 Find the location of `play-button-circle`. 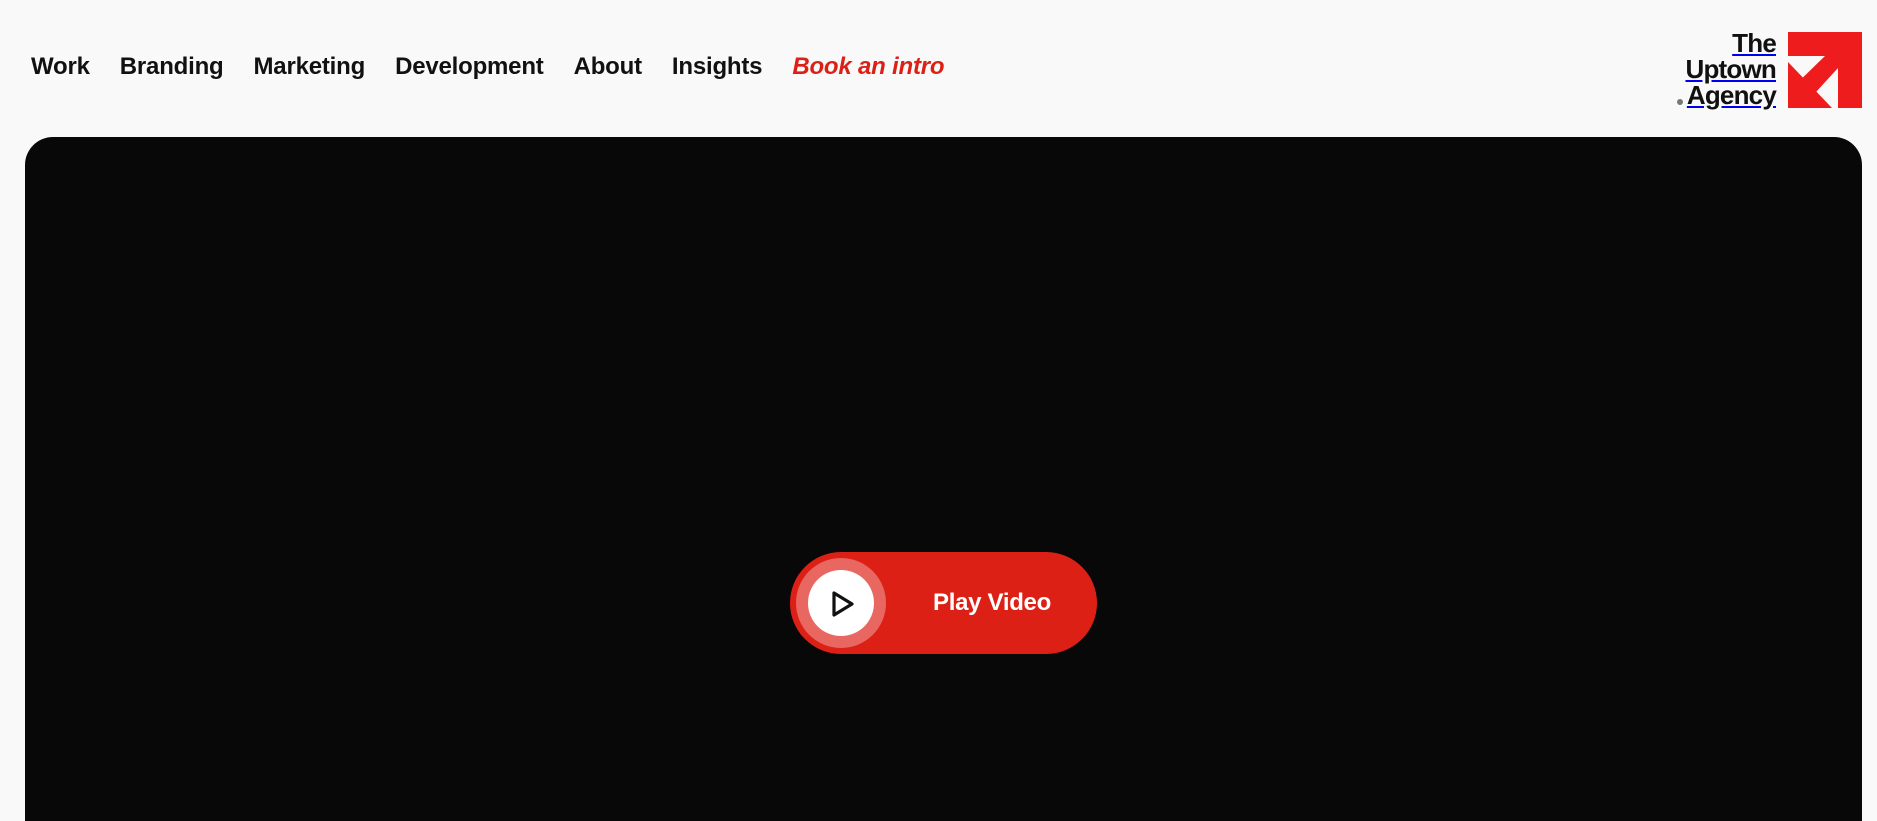

play-button-circle is located at coordinates (841, 603).